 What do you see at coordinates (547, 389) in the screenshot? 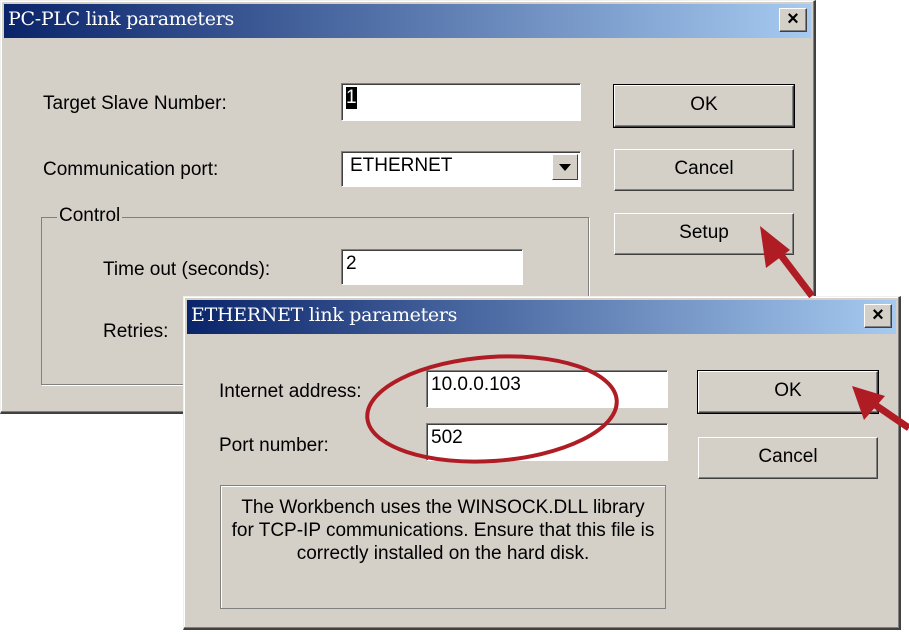
I see `internet-address-input: 10.0.0.103` at bounding box center [547, 389].